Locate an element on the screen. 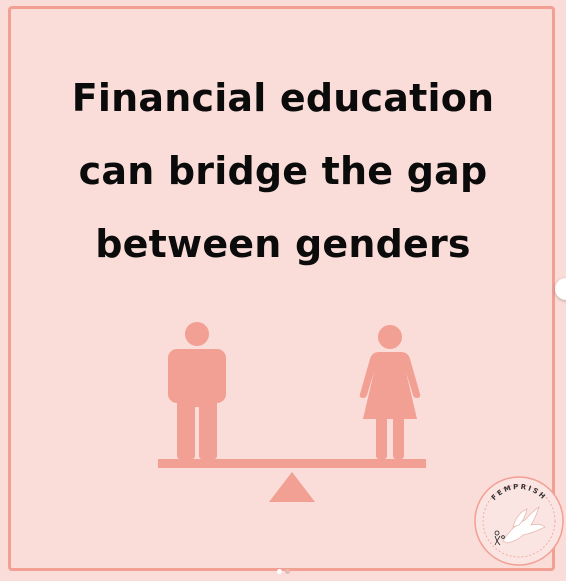  headline-line-1: Financial education is located at coordinates (283, 98).